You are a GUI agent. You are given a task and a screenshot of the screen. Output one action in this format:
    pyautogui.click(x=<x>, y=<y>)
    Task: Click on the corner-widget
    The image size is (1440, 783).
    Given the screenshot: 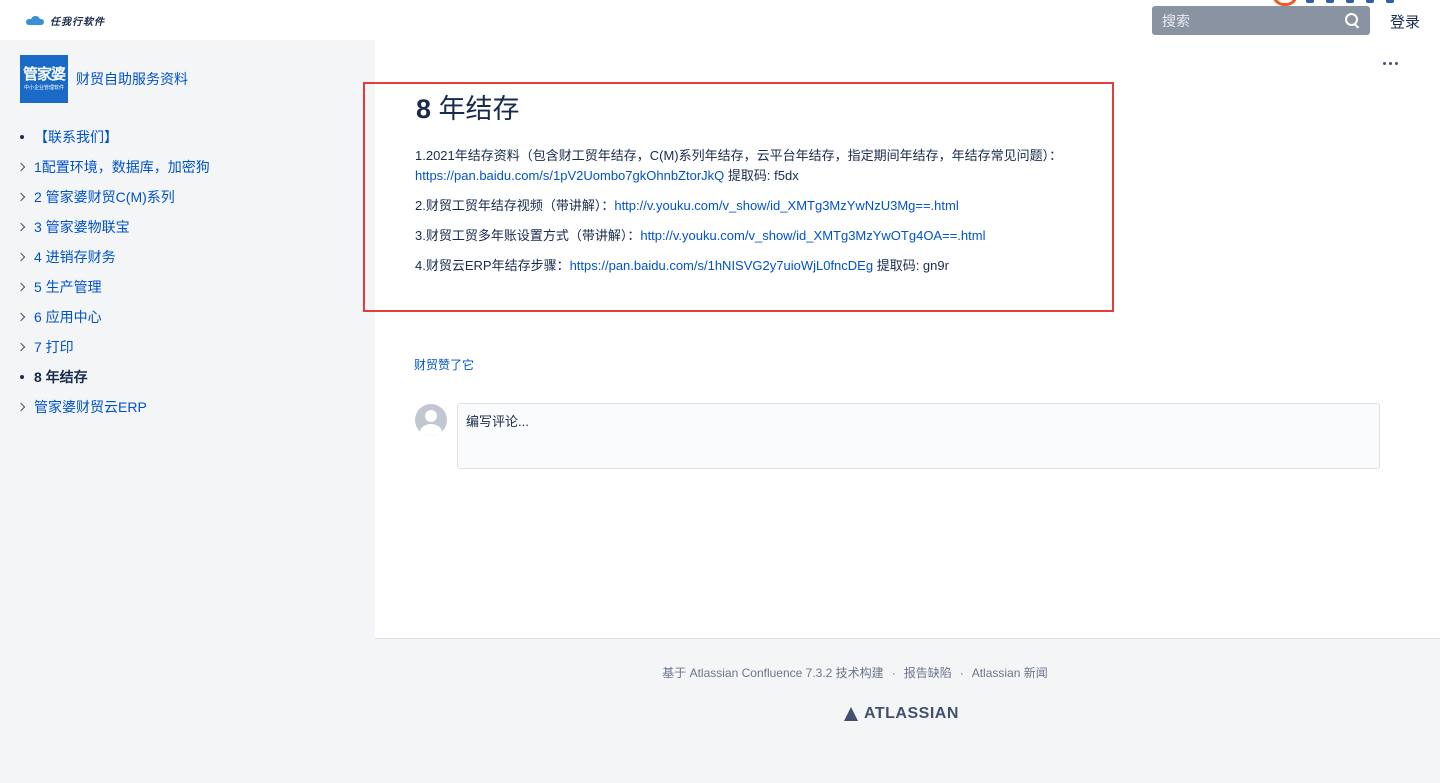 What is the action you would take?
    pyautogui.click(x=1356, y=3)
    